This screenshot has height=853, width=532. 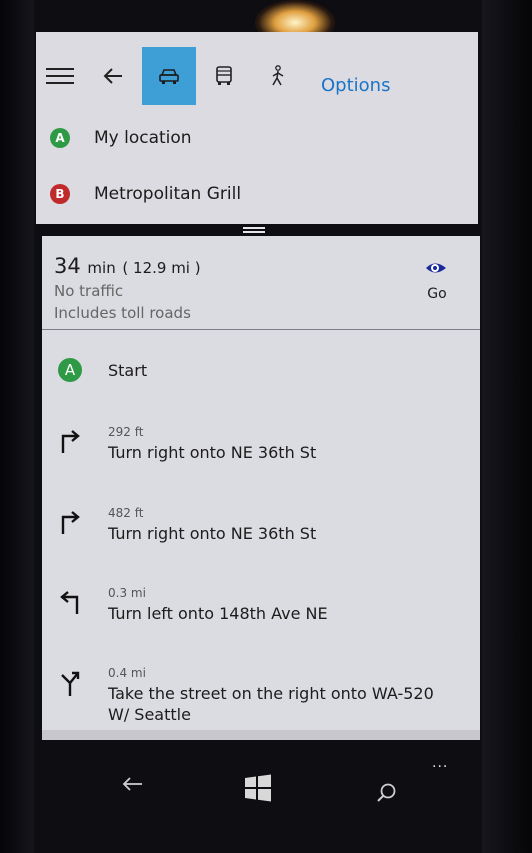 I want to click on end-location-row: B Metropolitan Grill, so click(x=145, y=194).